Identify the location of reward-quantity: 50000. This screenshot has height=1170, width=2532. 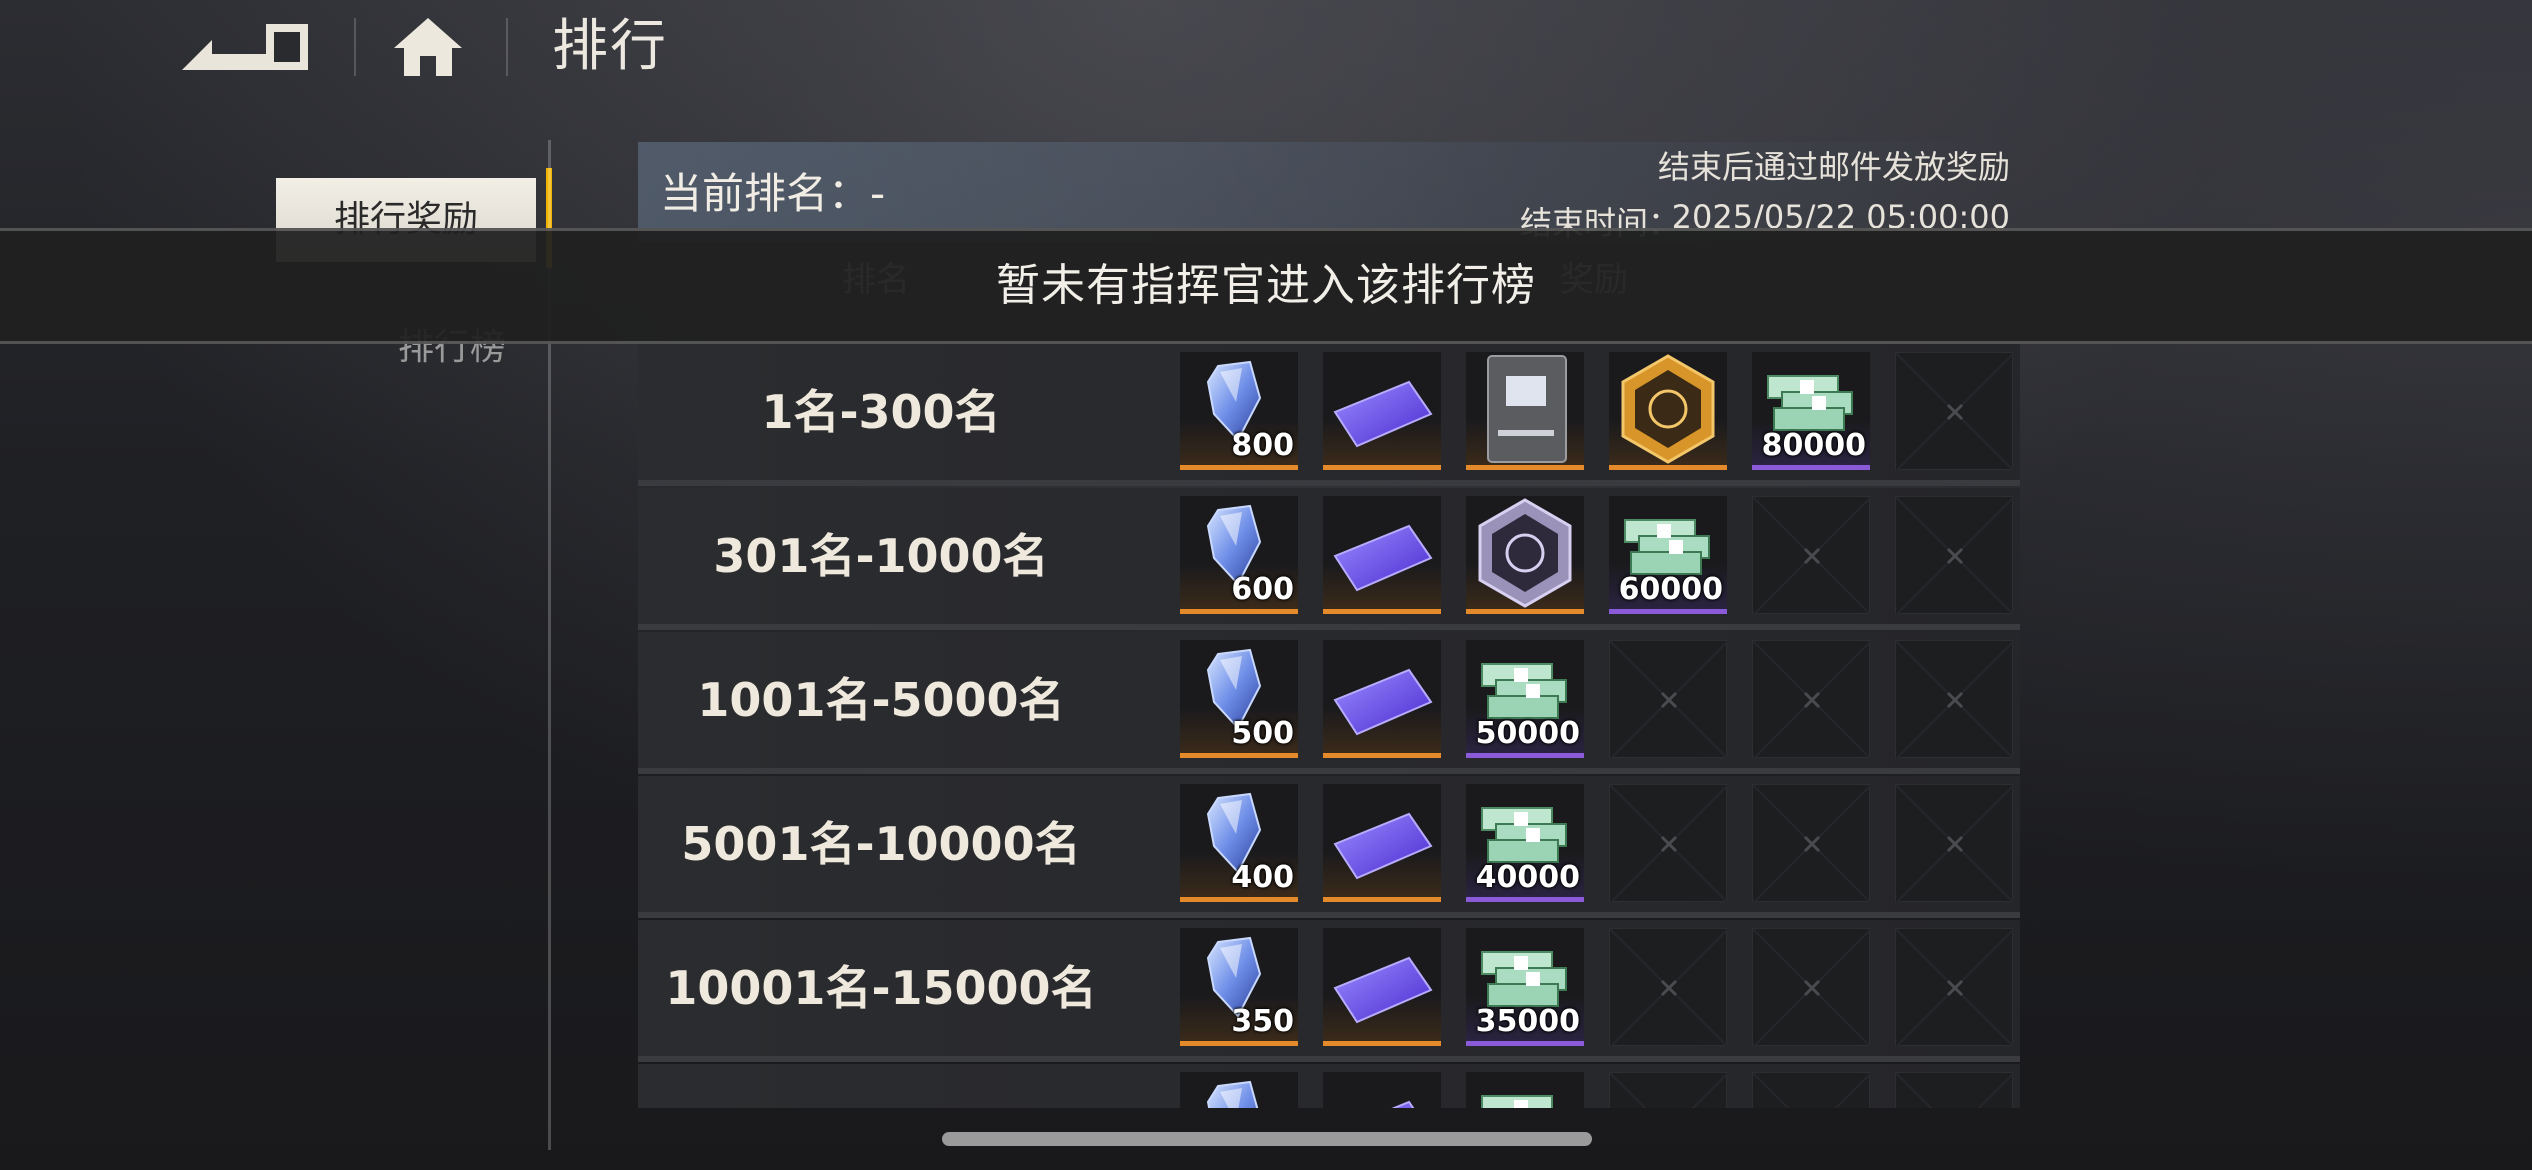
(1527, 733).